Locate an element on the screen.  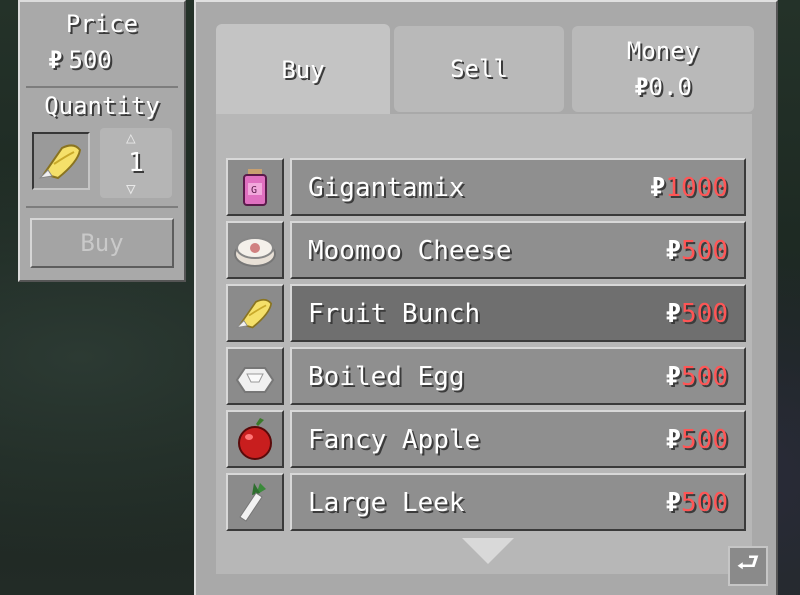
shop-item-row: Large Leek ₽500 is located at coordinates (486, 502).